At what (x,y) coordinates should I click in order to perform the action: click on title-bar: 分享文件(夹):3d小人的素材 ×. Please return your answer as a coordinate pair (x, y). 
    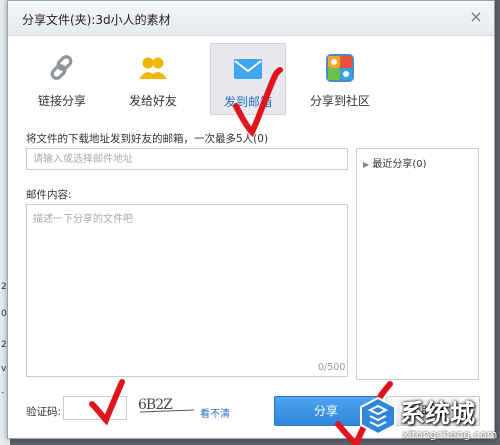
    Looking at the image, I should click on (251, 18).